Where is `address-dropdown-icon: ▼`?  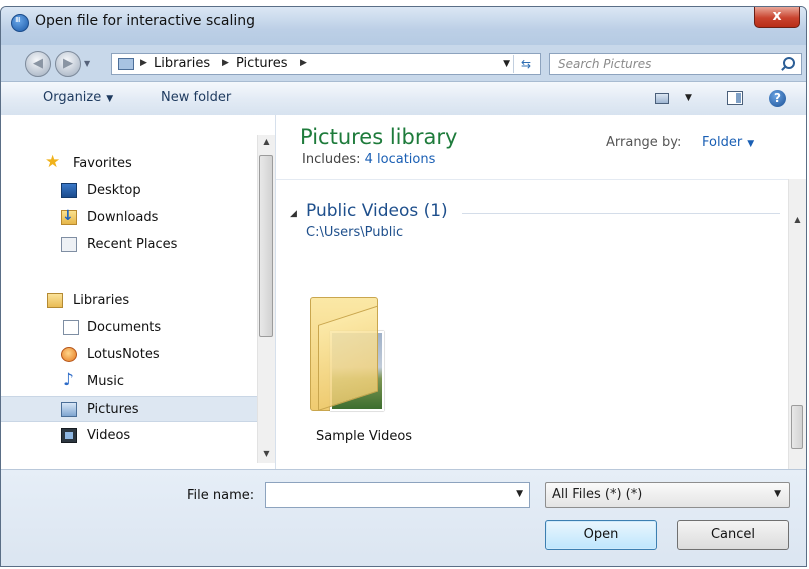 address-dropdown-icon: ▼ is located at coordinates (506, 64).